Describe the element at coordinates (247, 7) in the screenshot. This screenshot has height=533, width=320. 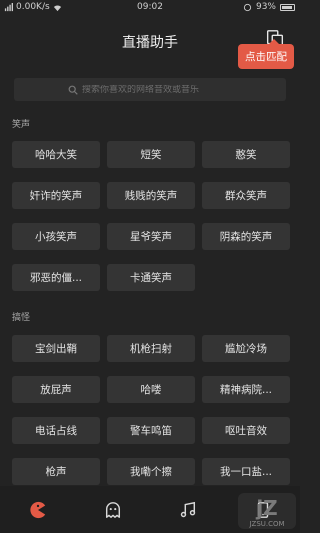
I see `alarm-icon` at that location.